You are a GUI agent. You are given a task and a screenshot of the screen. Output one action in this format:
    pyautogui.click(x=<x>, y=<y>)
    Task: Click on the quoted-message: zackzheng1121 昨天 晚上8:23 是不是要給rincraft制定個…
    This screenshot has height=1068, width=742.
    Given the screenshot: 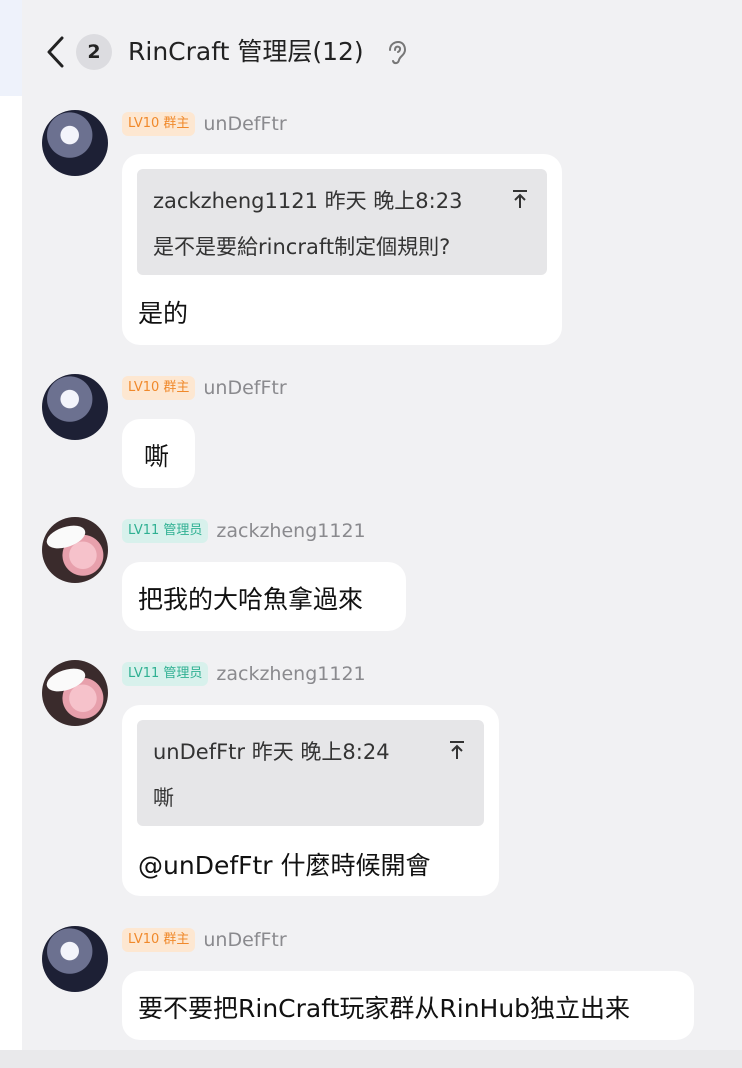 What is the action you would take?
    pyautogui.click(x=342, y=222)
    